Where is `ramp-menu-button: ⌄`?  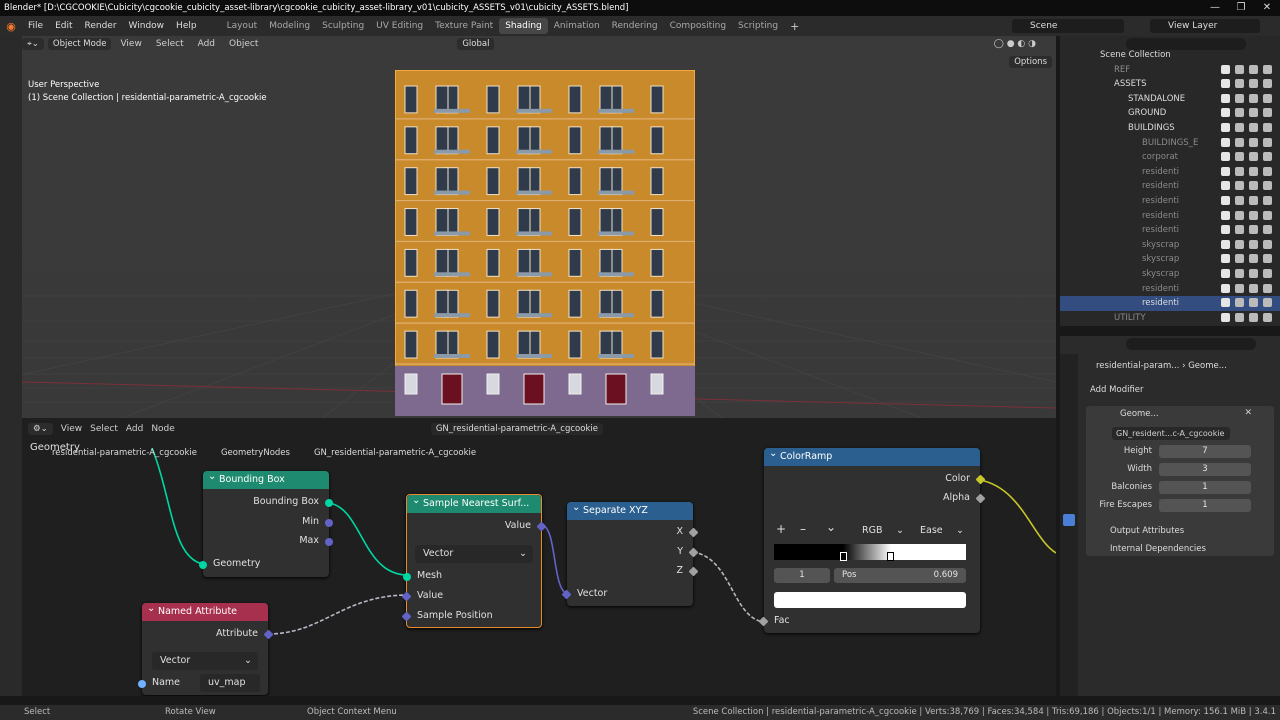
ramp-menu-button: ⌄ is located at coordinates (831, 527).